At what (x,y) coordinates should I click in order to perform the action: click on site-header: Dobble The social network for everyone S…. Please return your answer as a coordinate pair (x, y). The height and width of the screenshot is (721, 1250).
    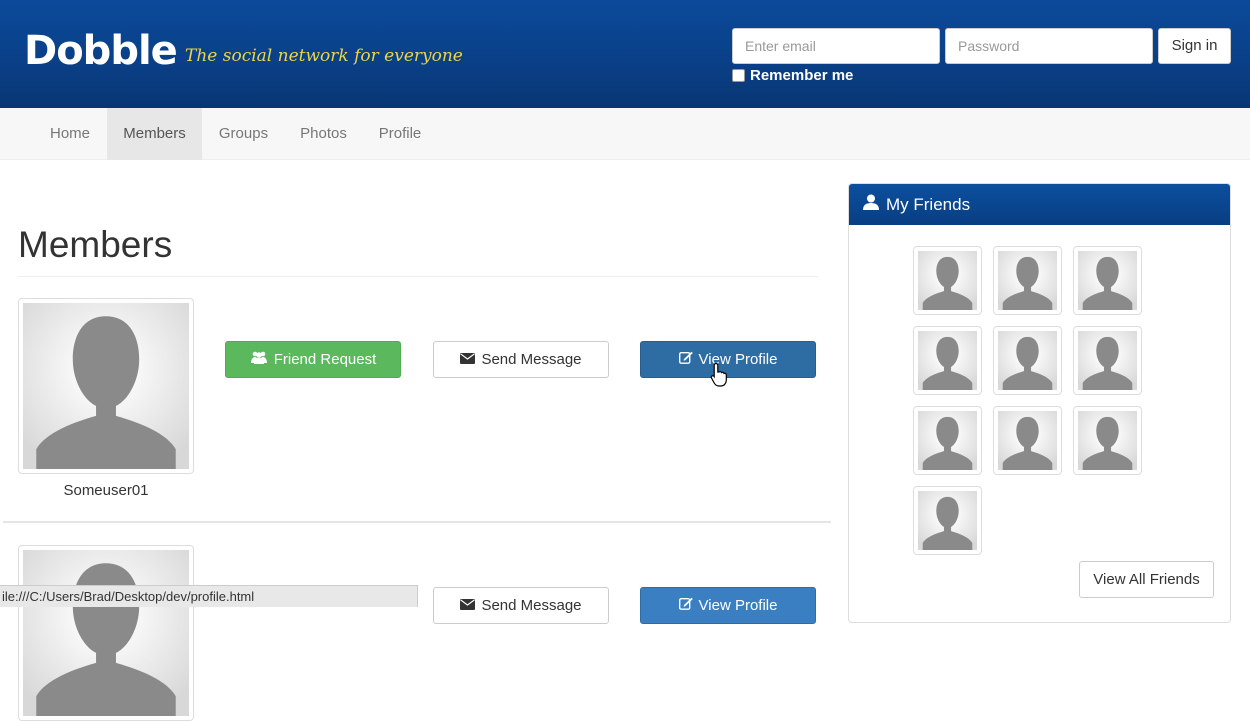
    Looking at the image, I should click on (625, 54).